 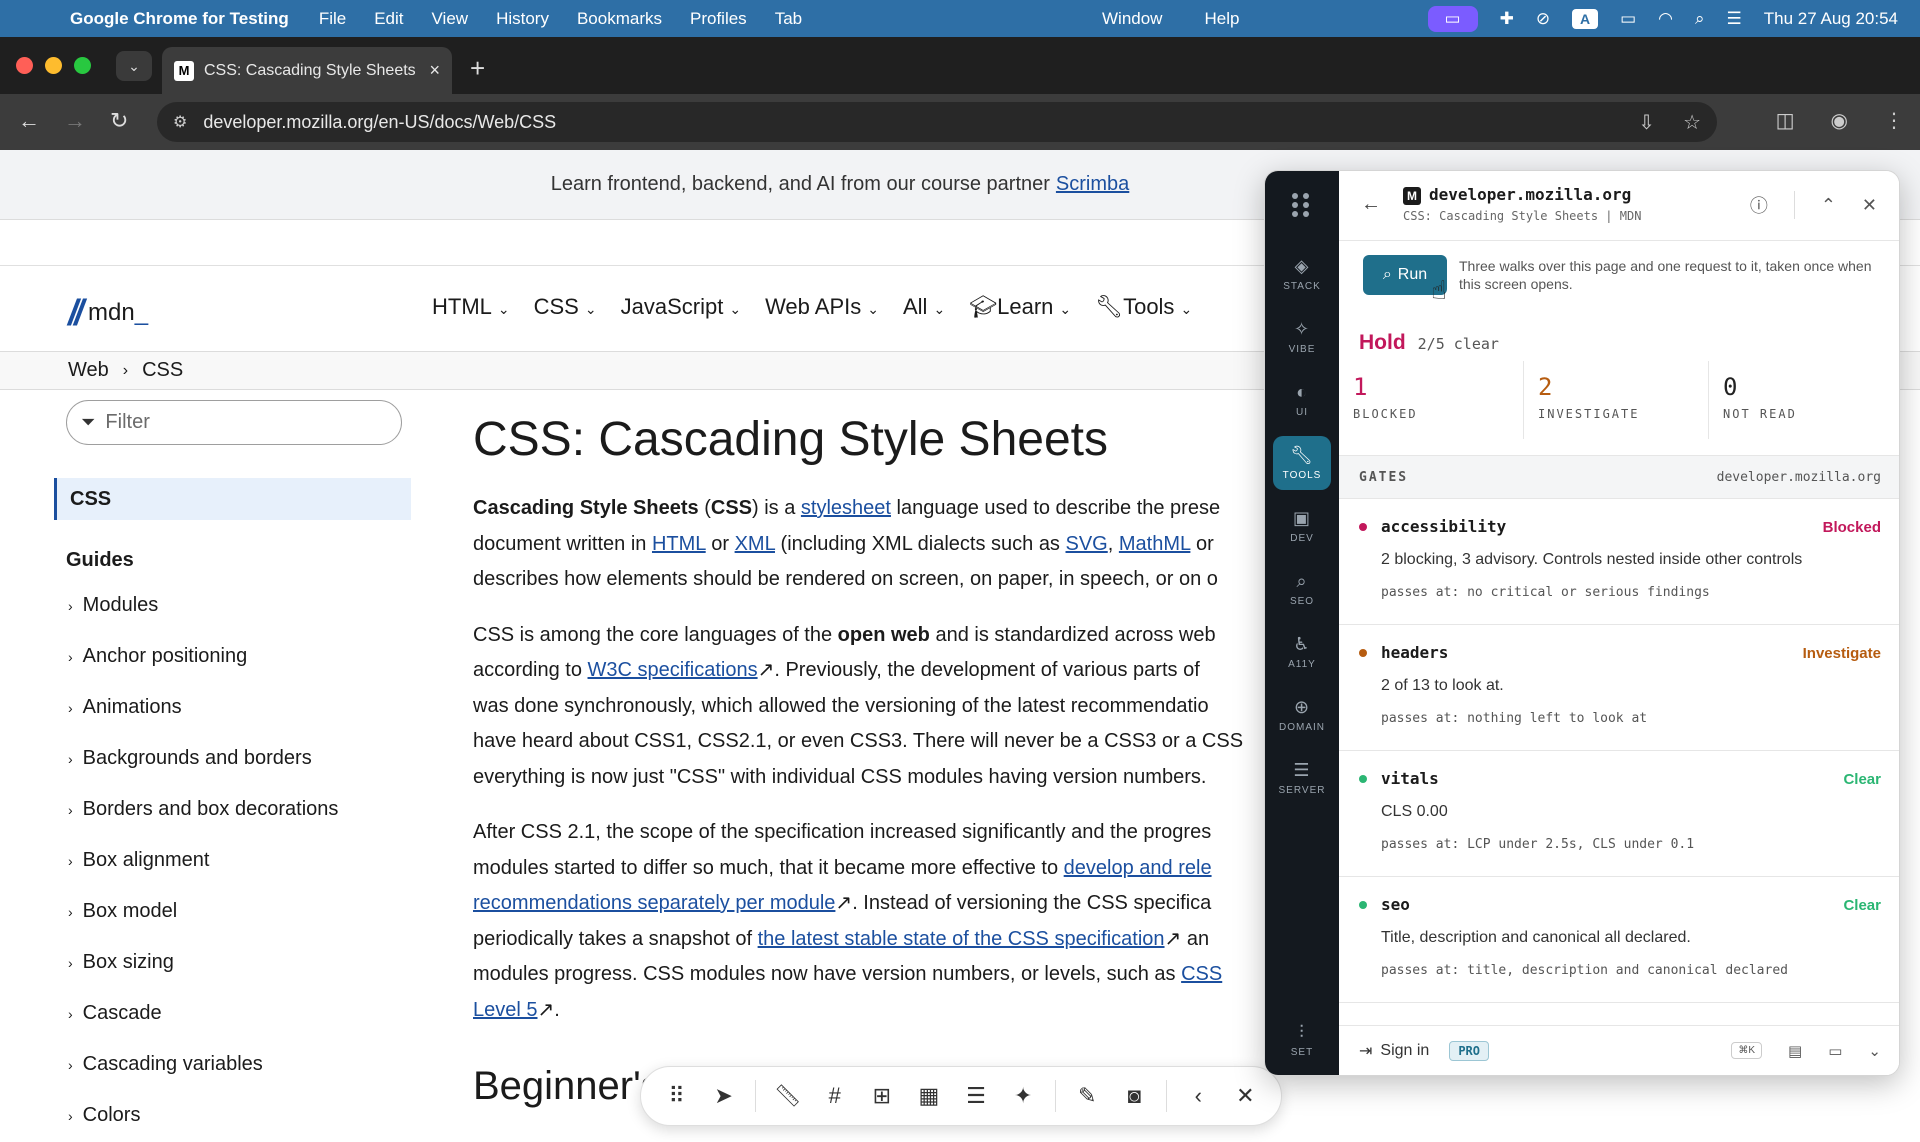 I want to click on breadcrumb-css: CSS, so click(x=162, y=370).